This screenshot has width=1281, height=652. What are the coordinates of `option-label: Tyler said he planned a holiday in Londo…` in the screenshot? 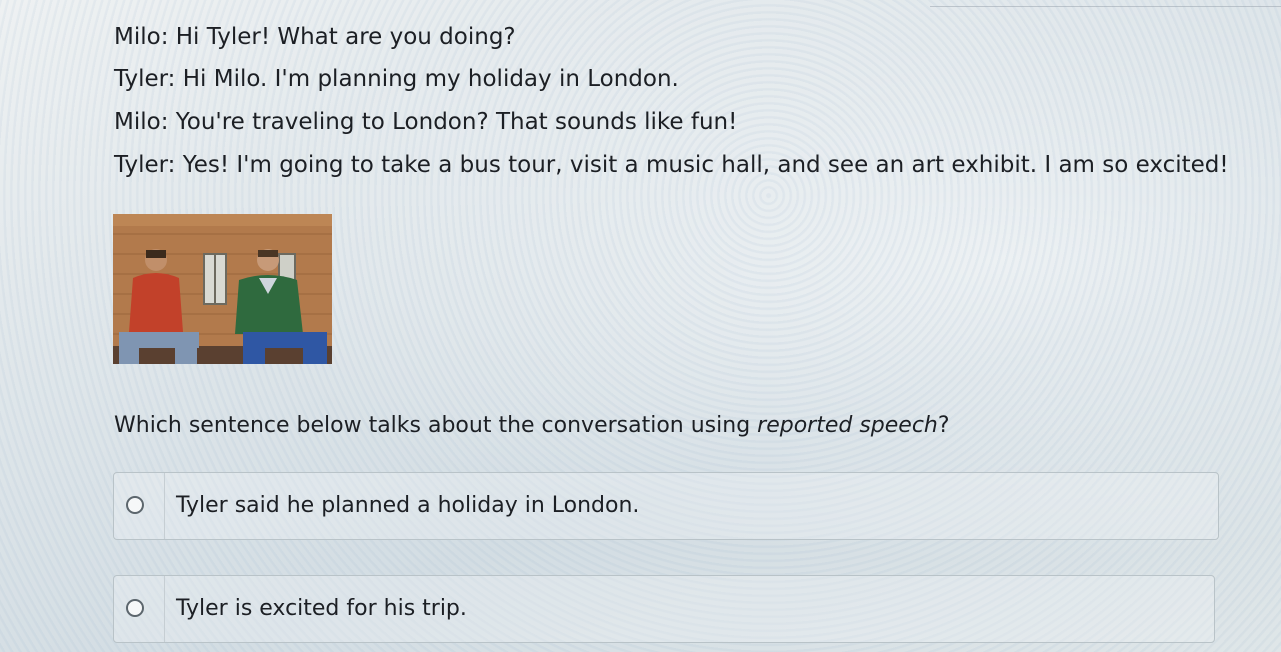 It's located at (408, 505).